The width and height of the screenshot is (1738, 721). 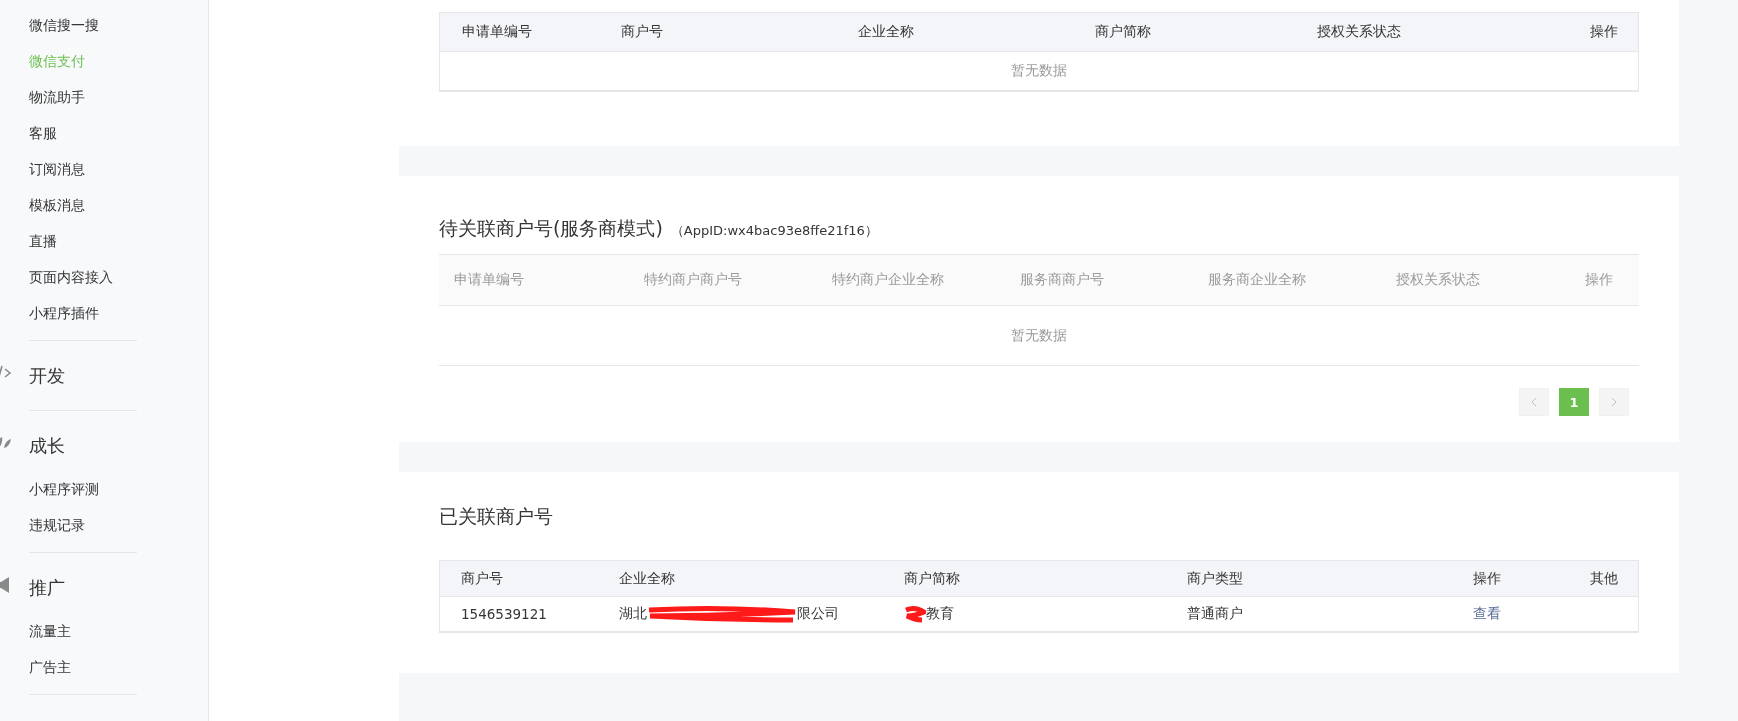 What do you see at coordinates (104, 98) in the screenshot?
I see `sidebar-item: 物流助手` at bounding box center [104, 98].